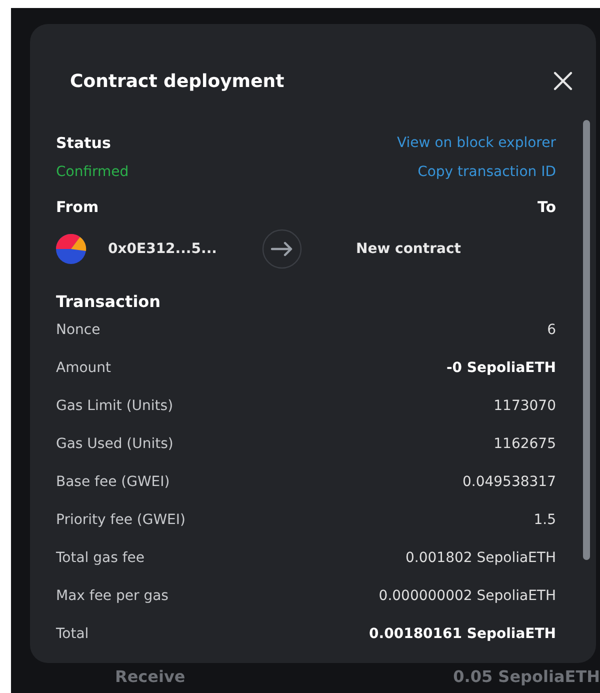 The height and width of the screenshot is (693, 600). What do you see at coordinates (545, 520) in the screenshot?
I see `row-value: 1.5` at bounding box center [545, 520].